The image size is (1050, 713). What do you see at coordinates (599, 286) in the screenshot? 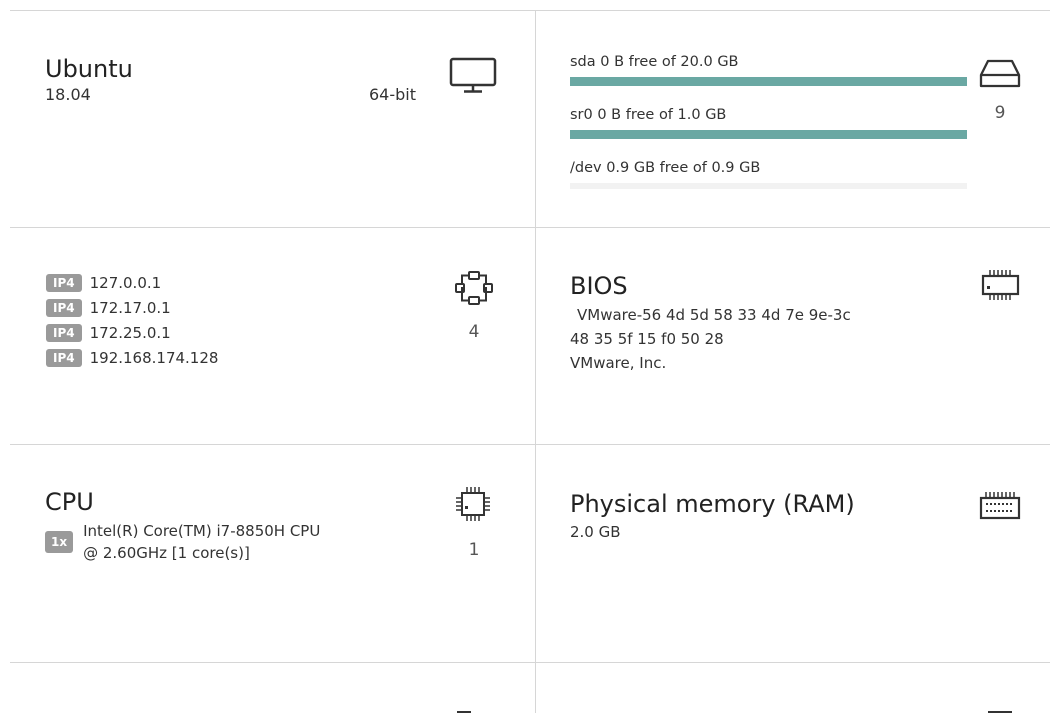
I see `bios-title: BIOS` at bounding box center [599, 286].